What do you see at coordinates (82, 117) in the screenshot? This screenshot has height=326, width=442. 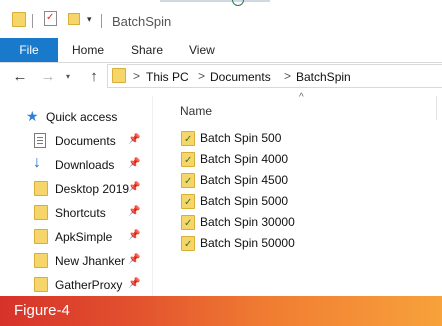 I see `sidebar-item-label: Quick access` at bounding box center [82, 117].